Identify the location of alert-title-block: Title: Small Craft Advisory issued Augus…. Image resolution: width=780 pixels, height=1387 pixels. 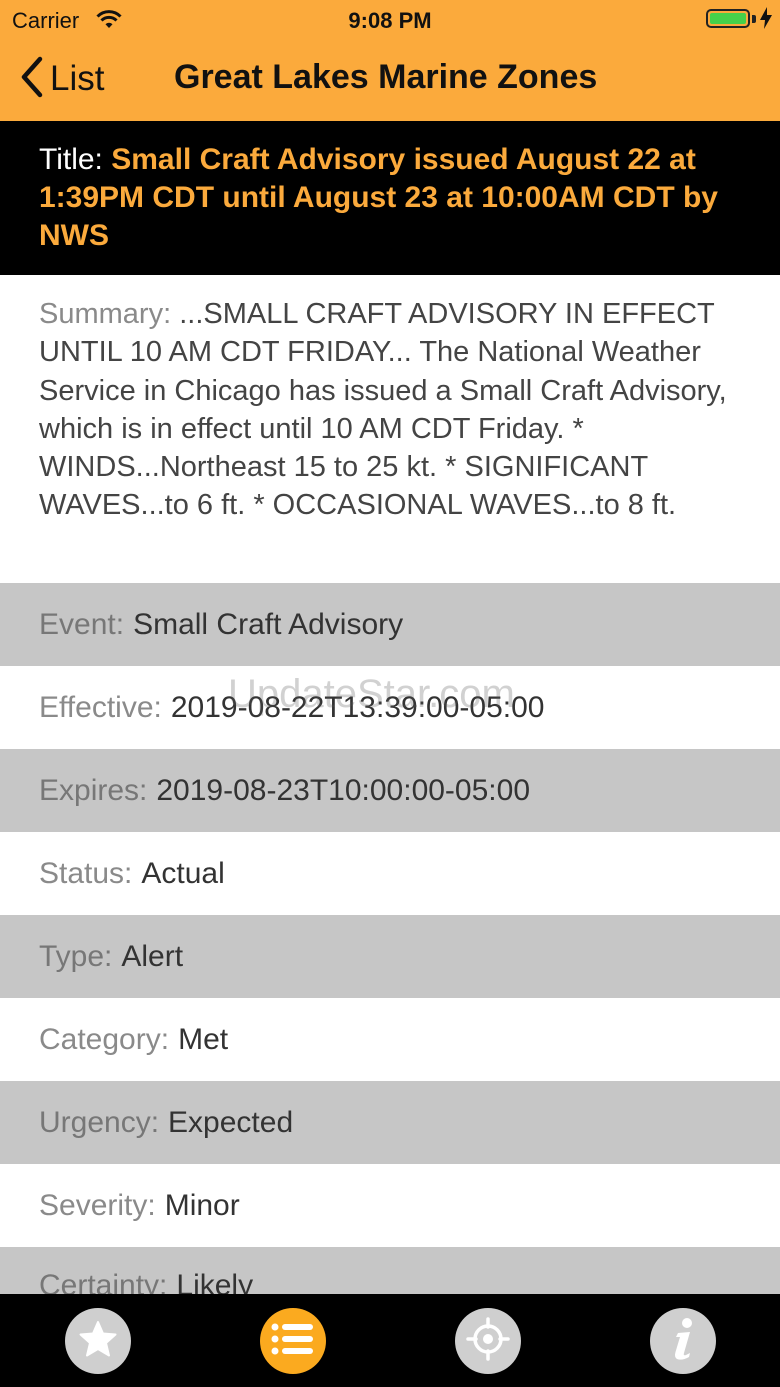
(390, 198).